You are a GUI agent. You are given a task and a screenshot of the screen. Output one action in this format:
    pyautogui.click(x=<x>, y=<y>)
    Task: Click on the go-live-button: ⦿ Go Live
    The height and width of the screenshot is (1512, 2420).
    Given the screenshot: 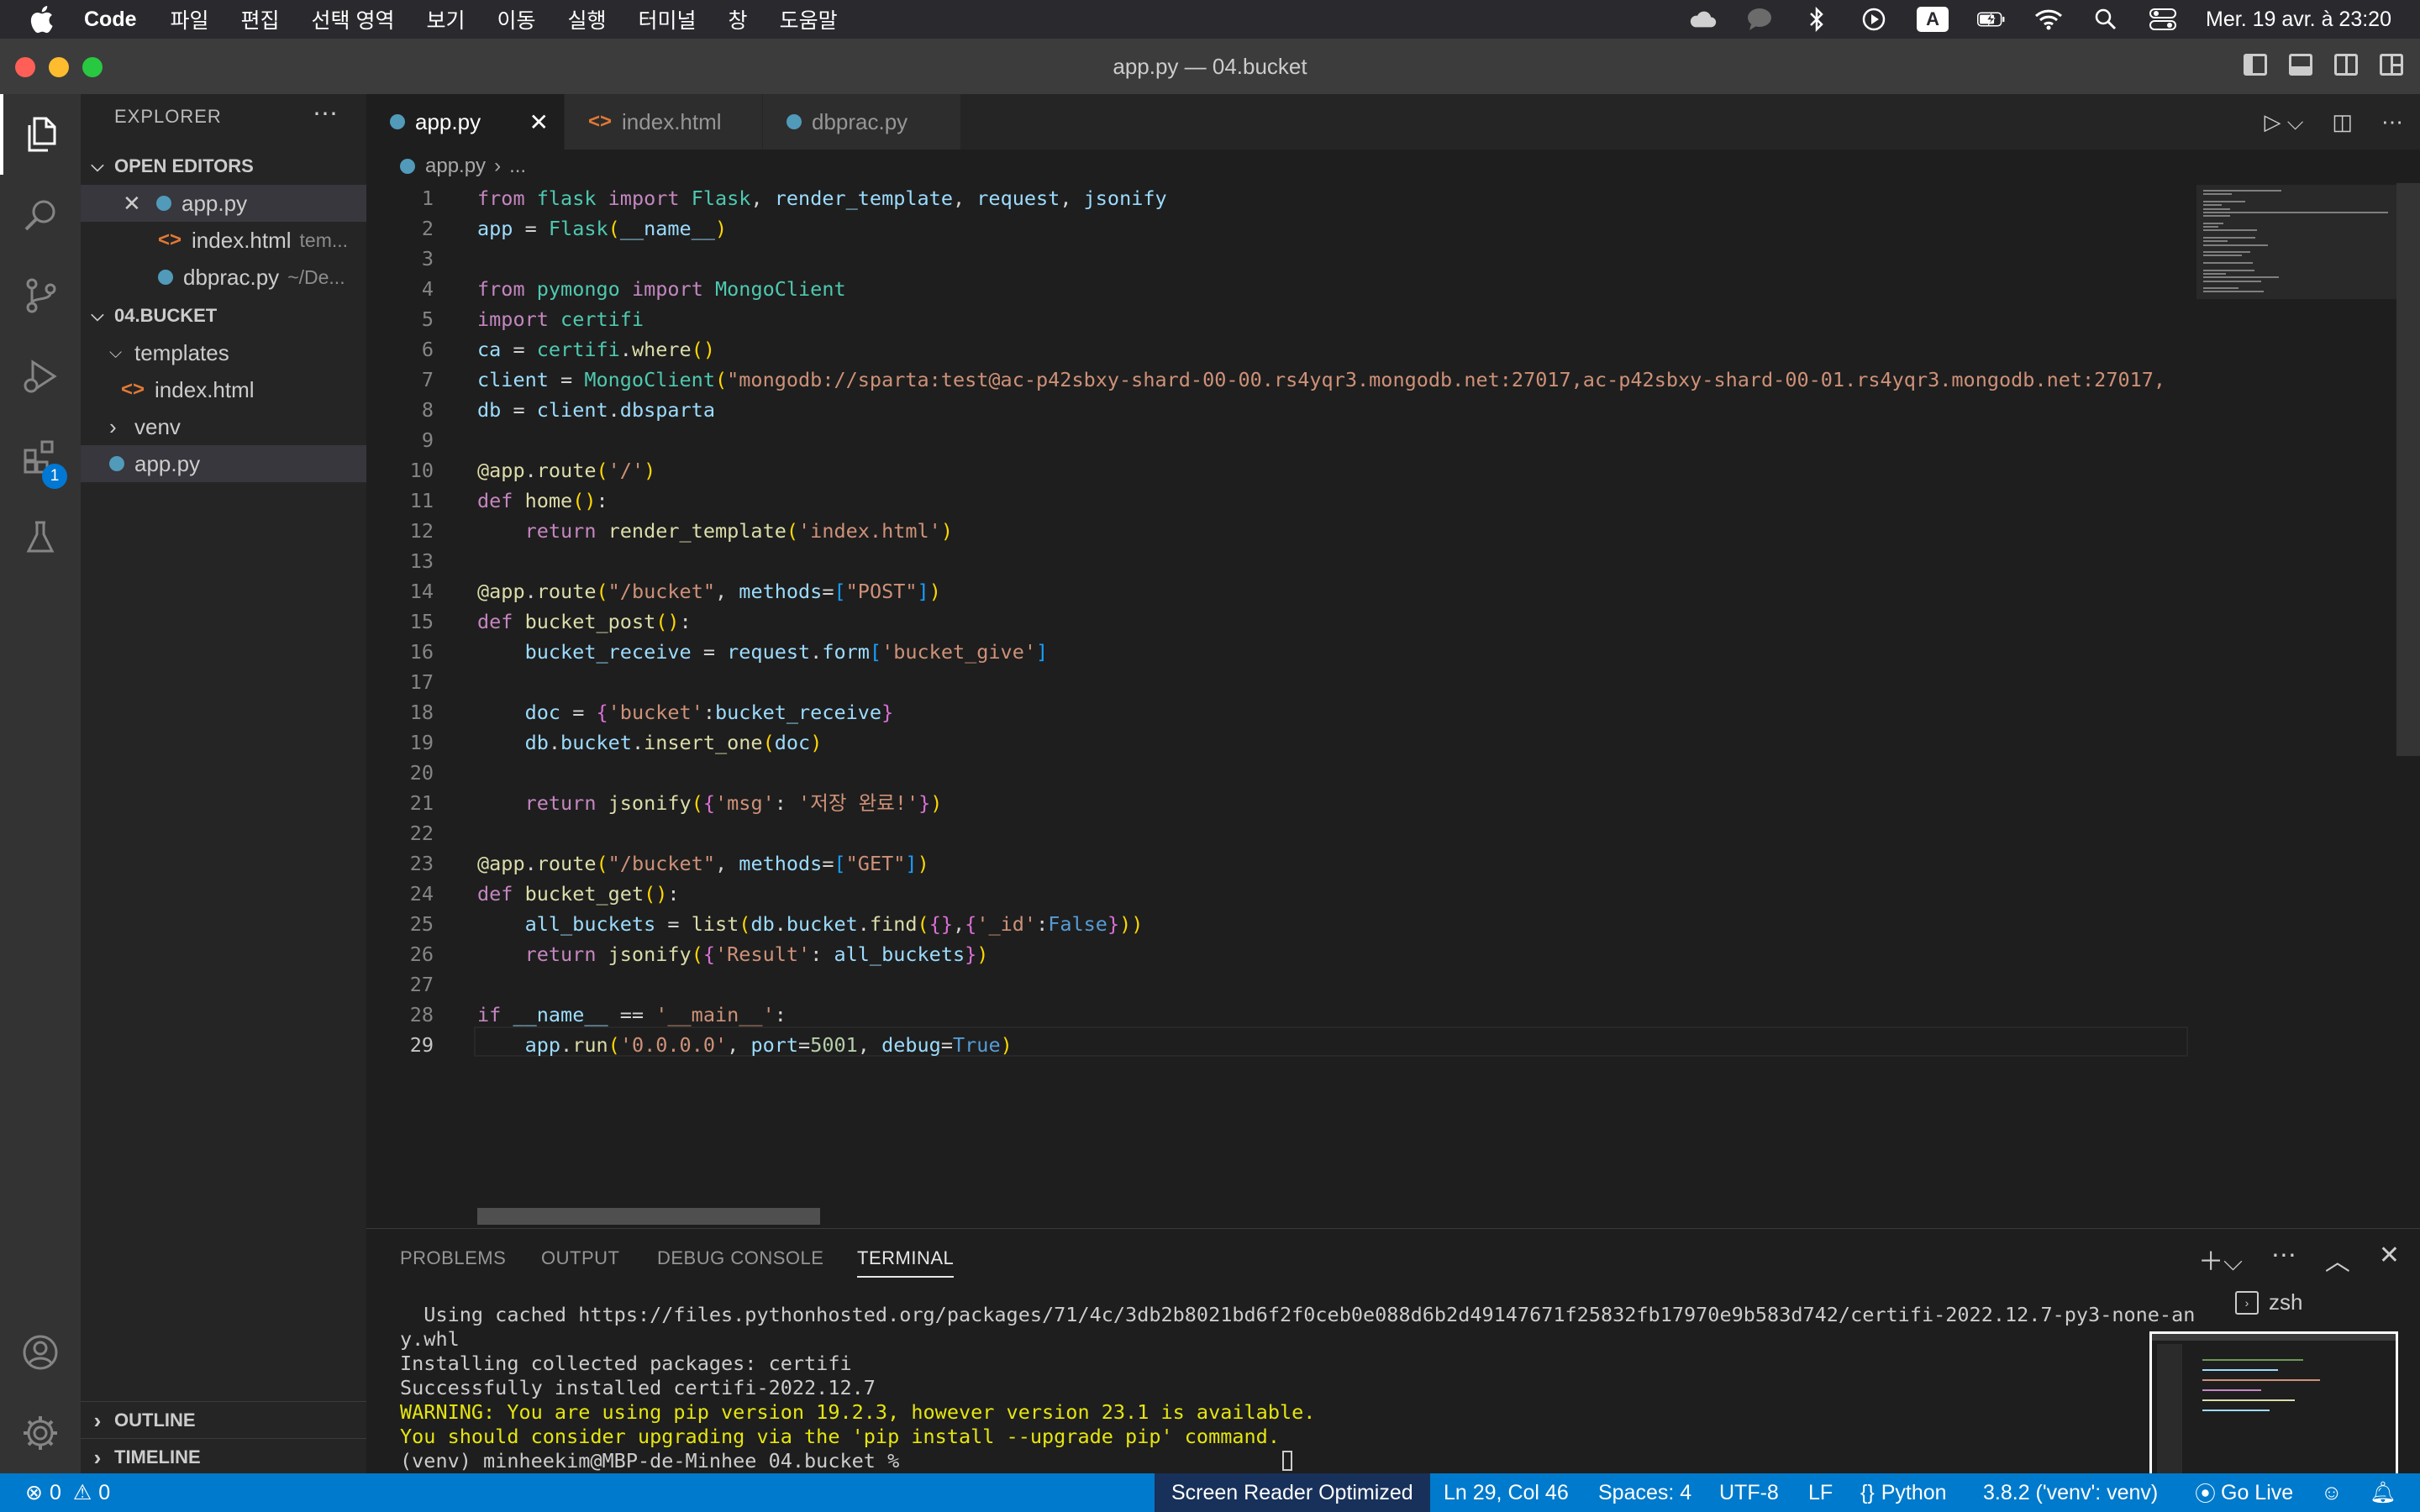 What is the action you would take?
    pyautogui.click(x=2244, y=1492)
    